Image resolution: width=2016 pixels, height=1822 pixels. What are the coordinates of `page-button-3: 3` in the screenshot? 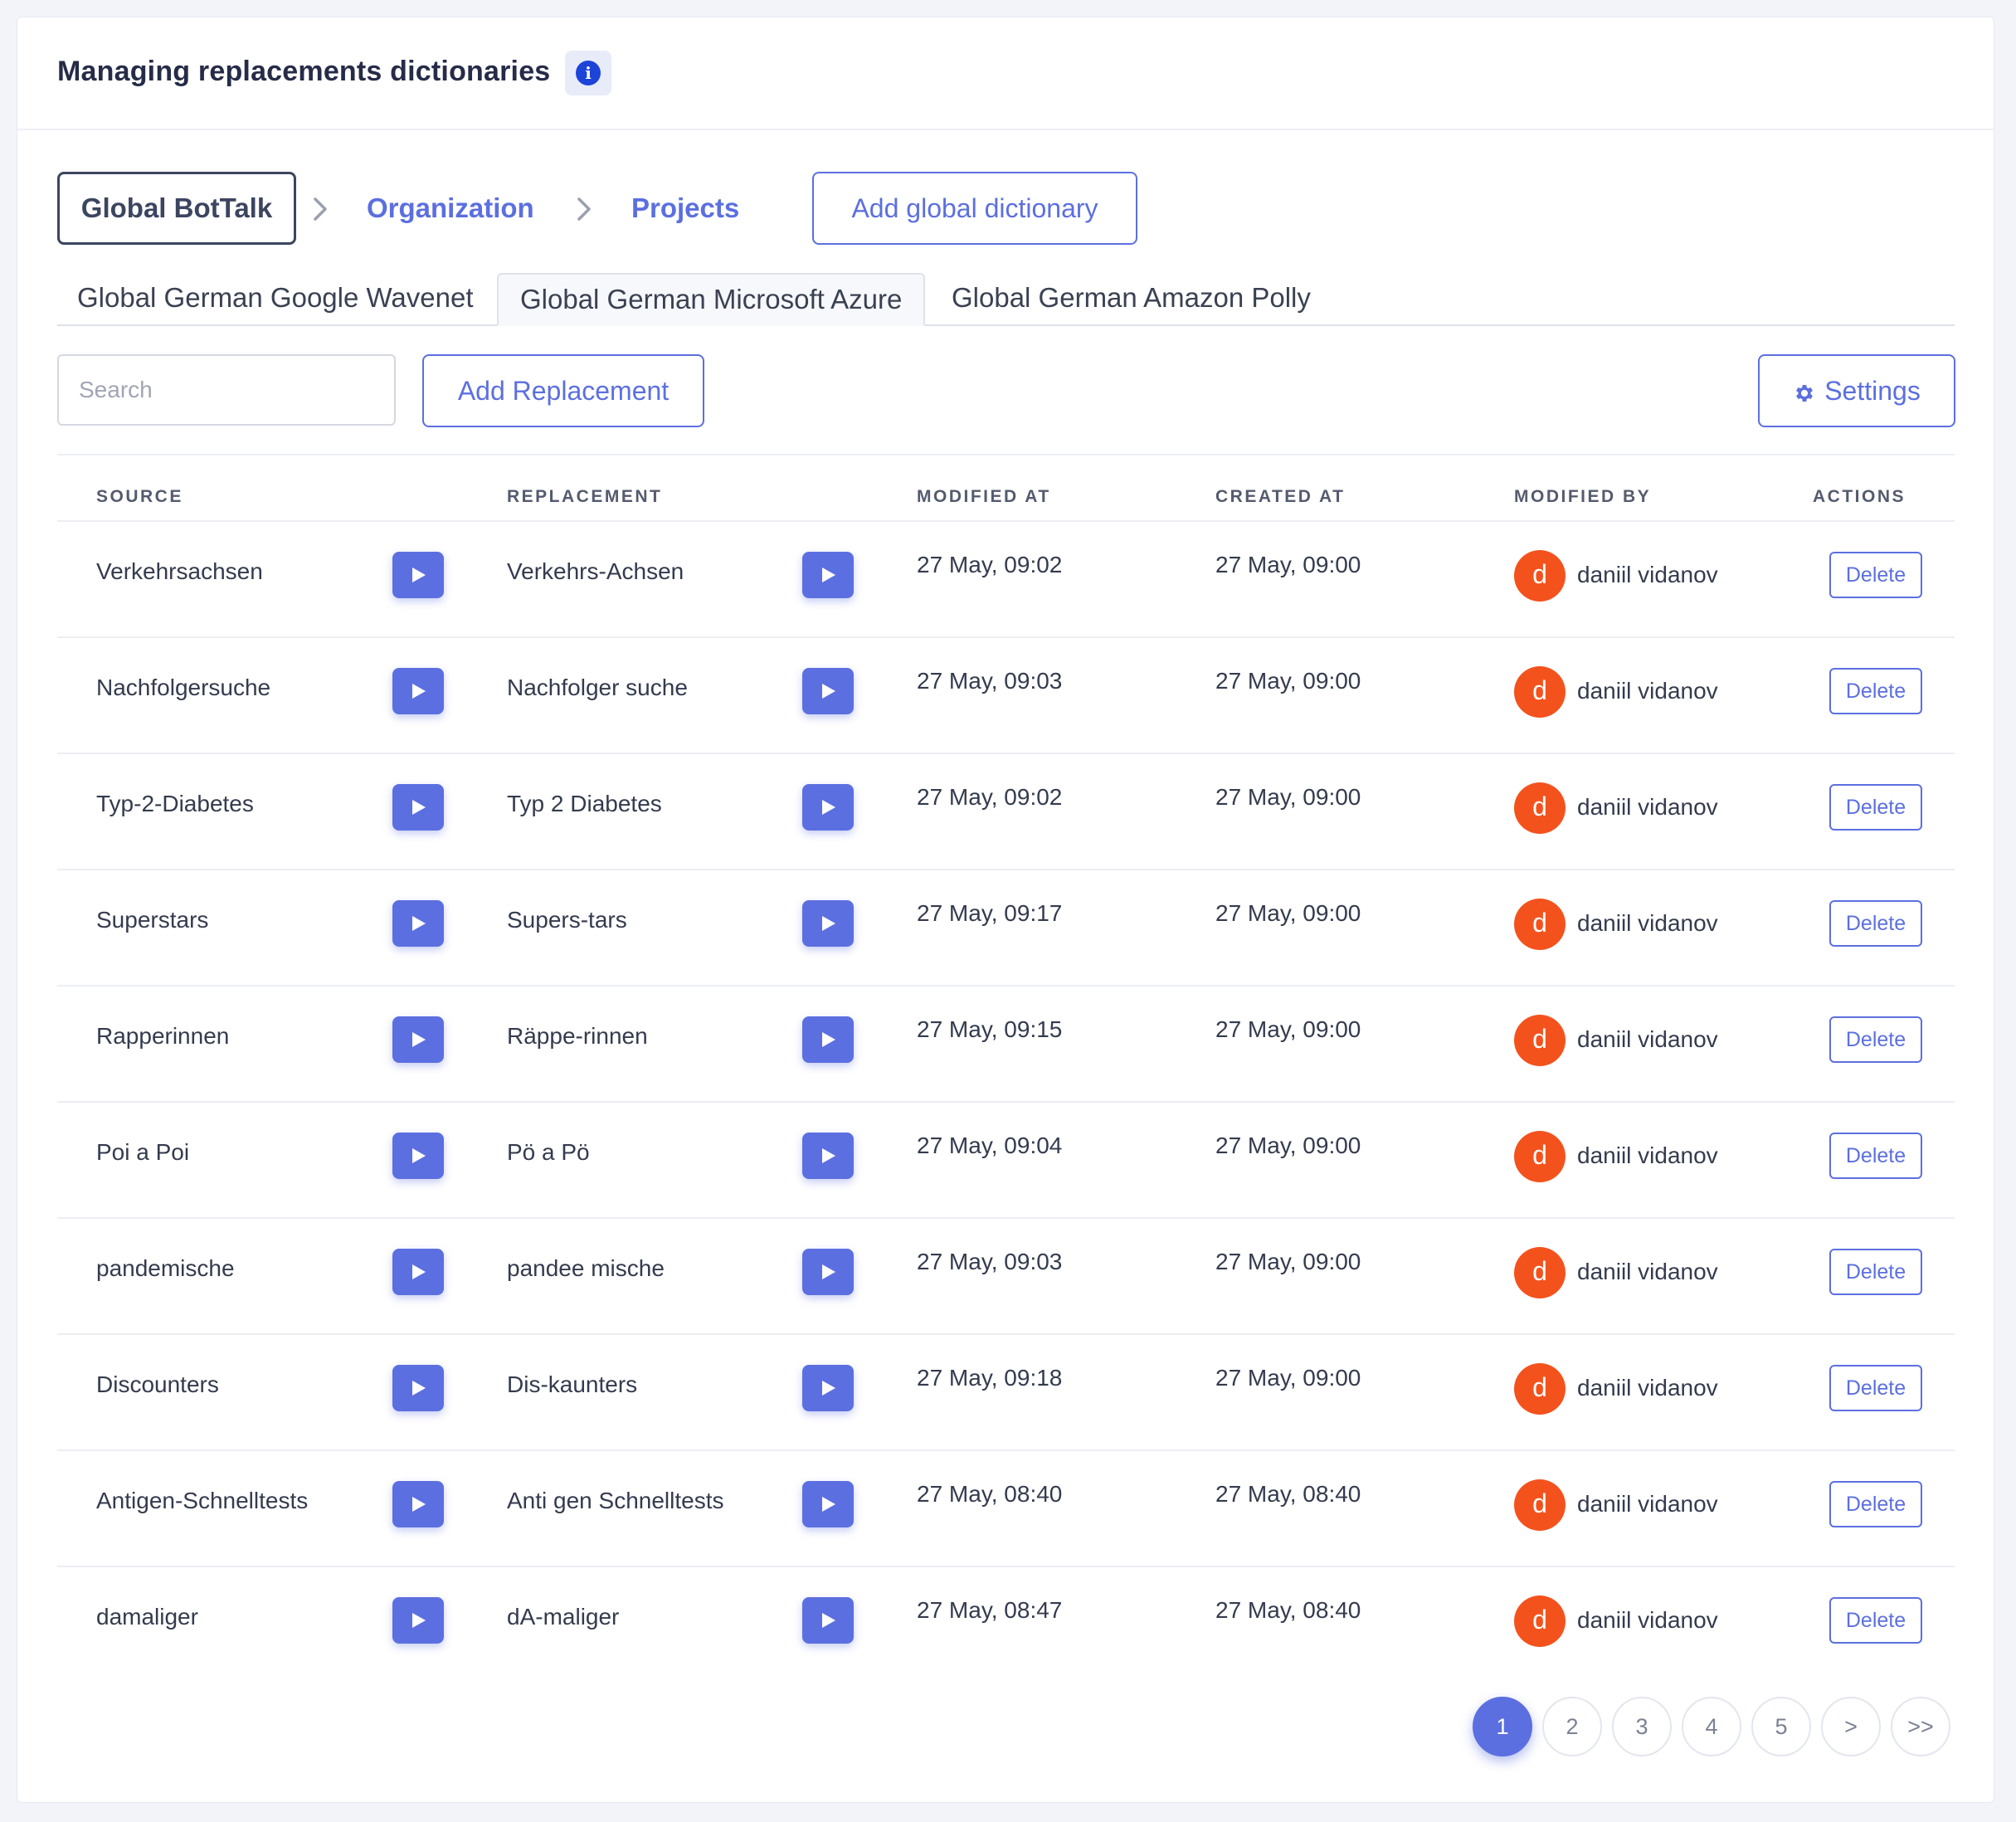 It's located at (1642, 1726).